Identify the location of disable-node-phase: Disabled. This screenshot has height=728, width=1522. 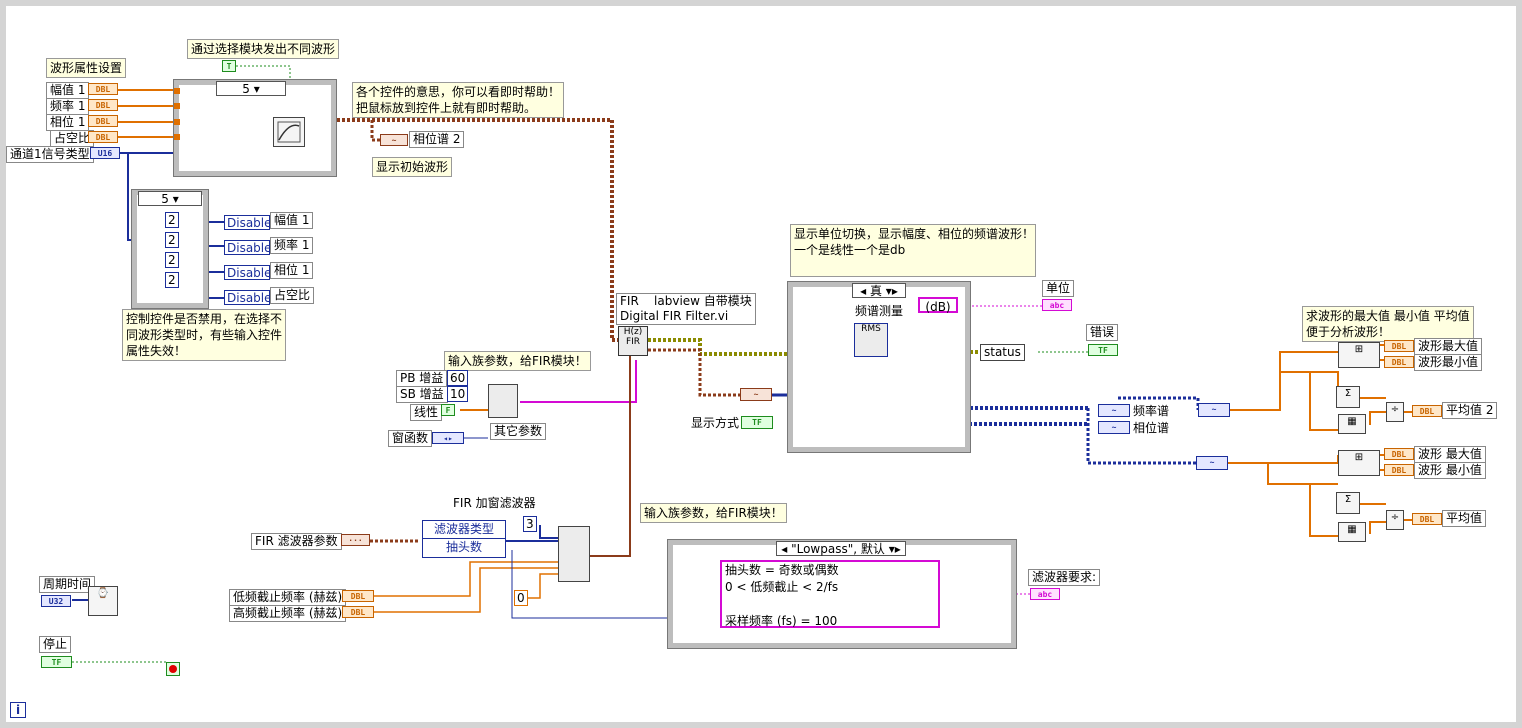
(247, 272).